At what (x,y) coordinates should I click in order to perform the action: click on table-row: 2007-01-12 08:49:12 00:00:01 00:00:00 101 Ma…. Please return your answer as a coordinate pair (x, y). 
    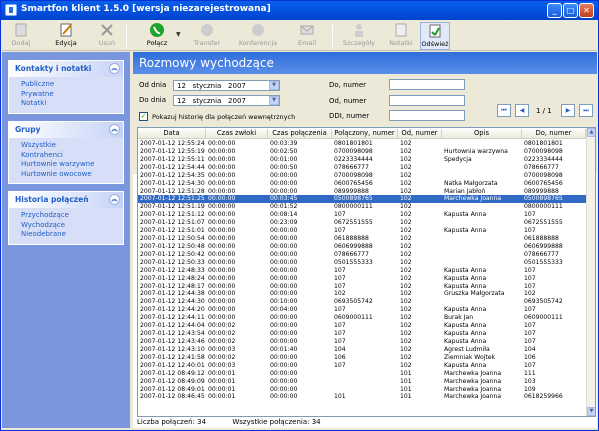
    Looking at the image, I should click on (362, 373).